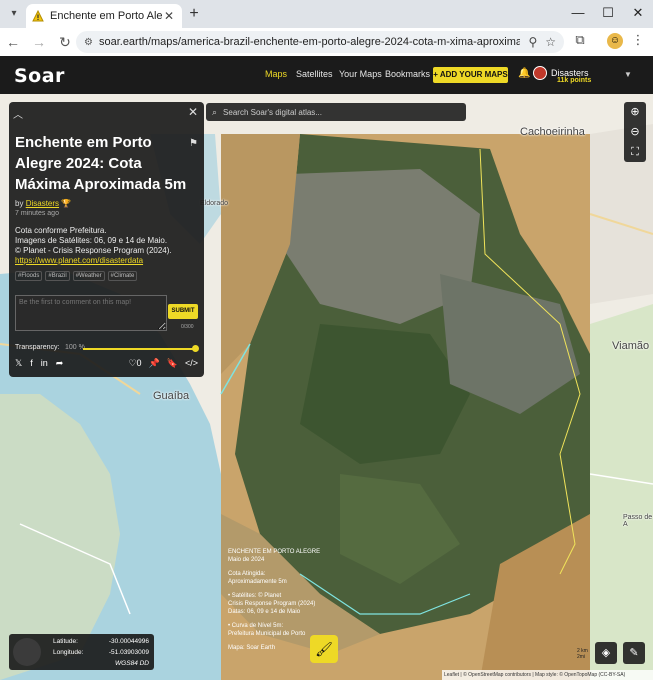  I want to click on pencil-icon: ✎, so click(634, 653).